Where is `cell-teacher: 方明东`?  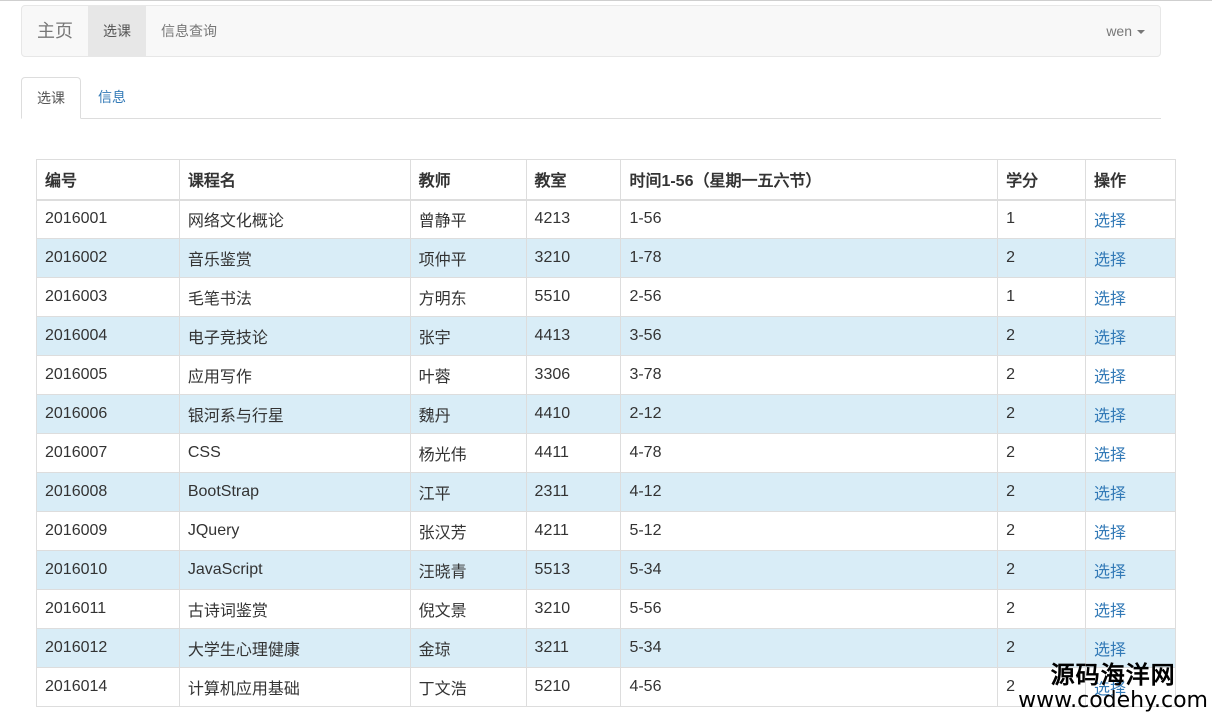 cell-teacher: 方明东 is located at coordinates (468, 297).